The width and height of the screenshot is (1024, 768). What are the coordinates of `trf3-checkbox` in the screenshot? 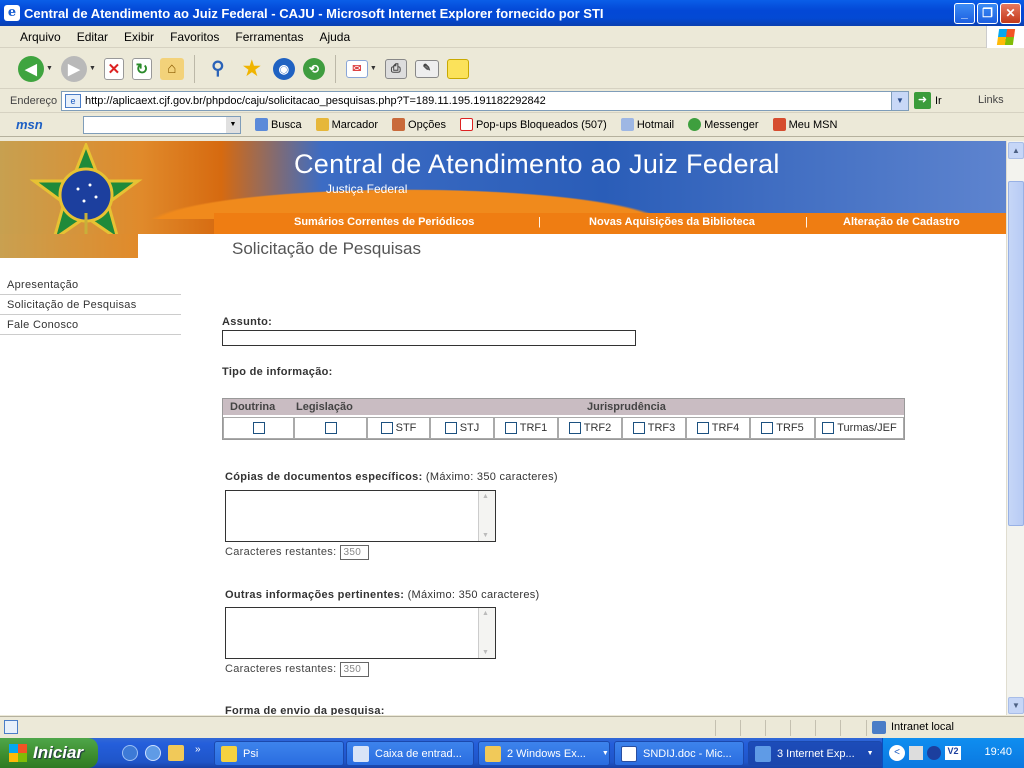 It's located at (638, 428).